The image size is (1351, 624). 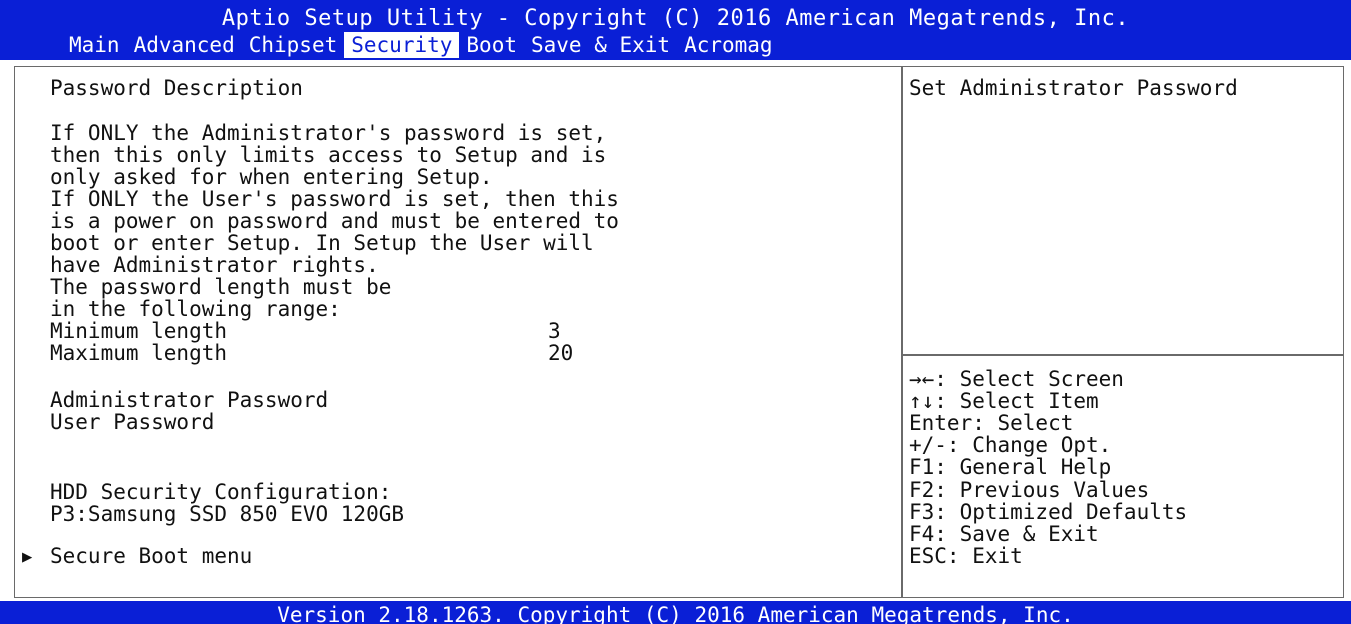 I want to click on tab-save-exit: Save & Exit, so click(x=600, y=45).